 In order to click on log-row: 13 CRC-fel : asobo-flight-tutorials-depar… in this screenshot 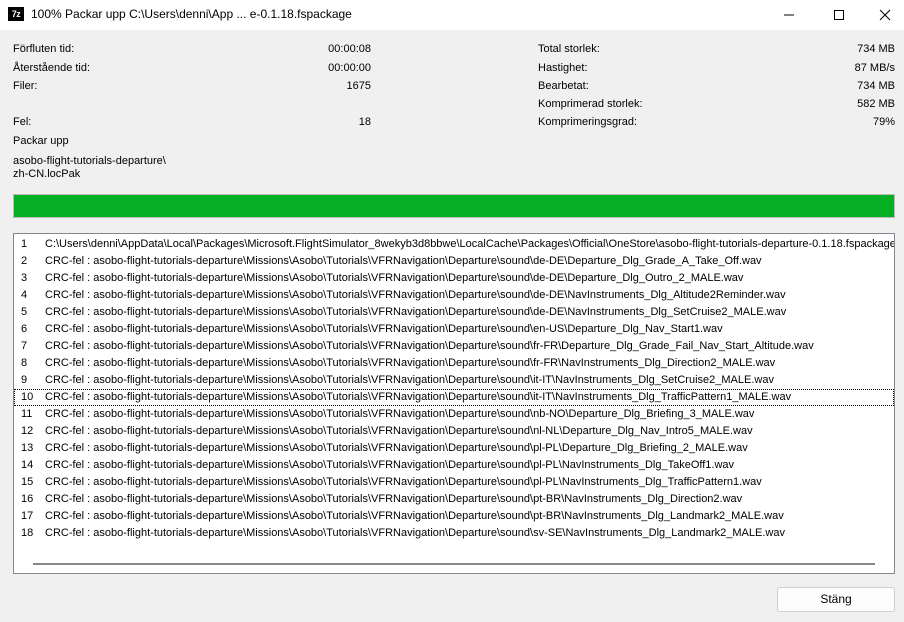, I will do `click(454, 448)`.